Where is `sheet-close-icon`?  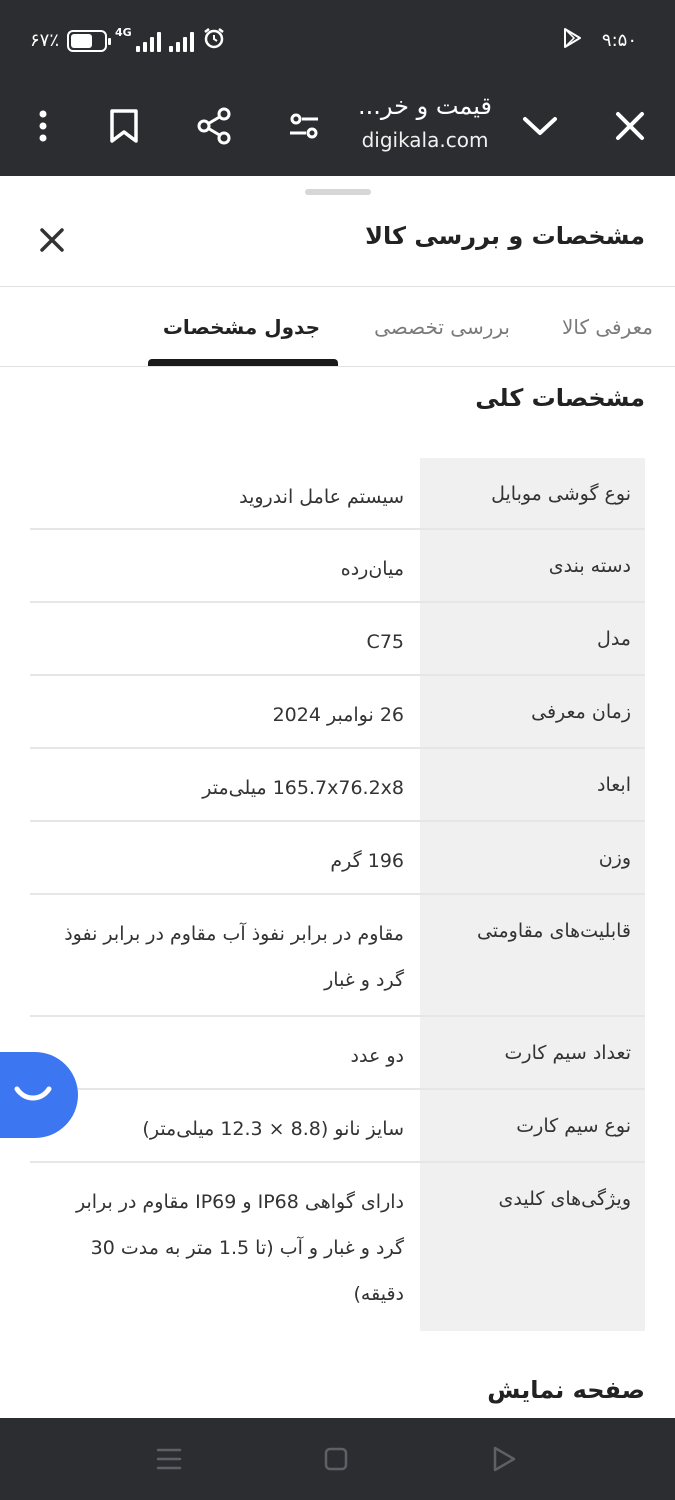 sheet-close-icon is located at coordinates (52, 240).